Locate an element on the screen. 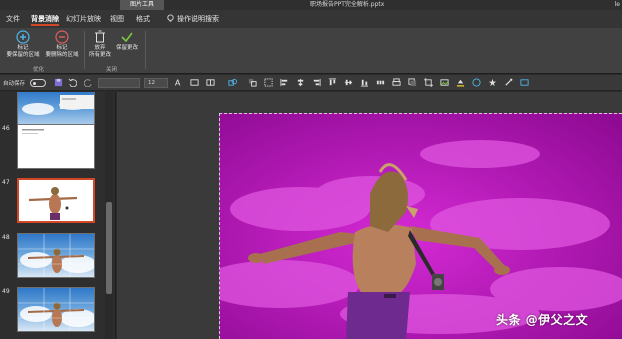 This screenshot has width=622, height=339. watermark-text: 头条 @伊父之文 is located at coordinates (542, 320).